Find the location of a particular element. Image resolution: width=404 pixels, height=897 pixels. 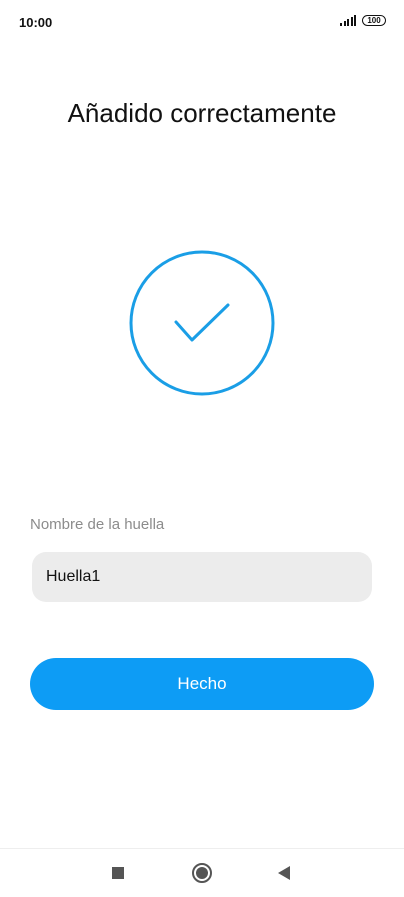

battery-icon: 100 is located at coordinates (374, 20).